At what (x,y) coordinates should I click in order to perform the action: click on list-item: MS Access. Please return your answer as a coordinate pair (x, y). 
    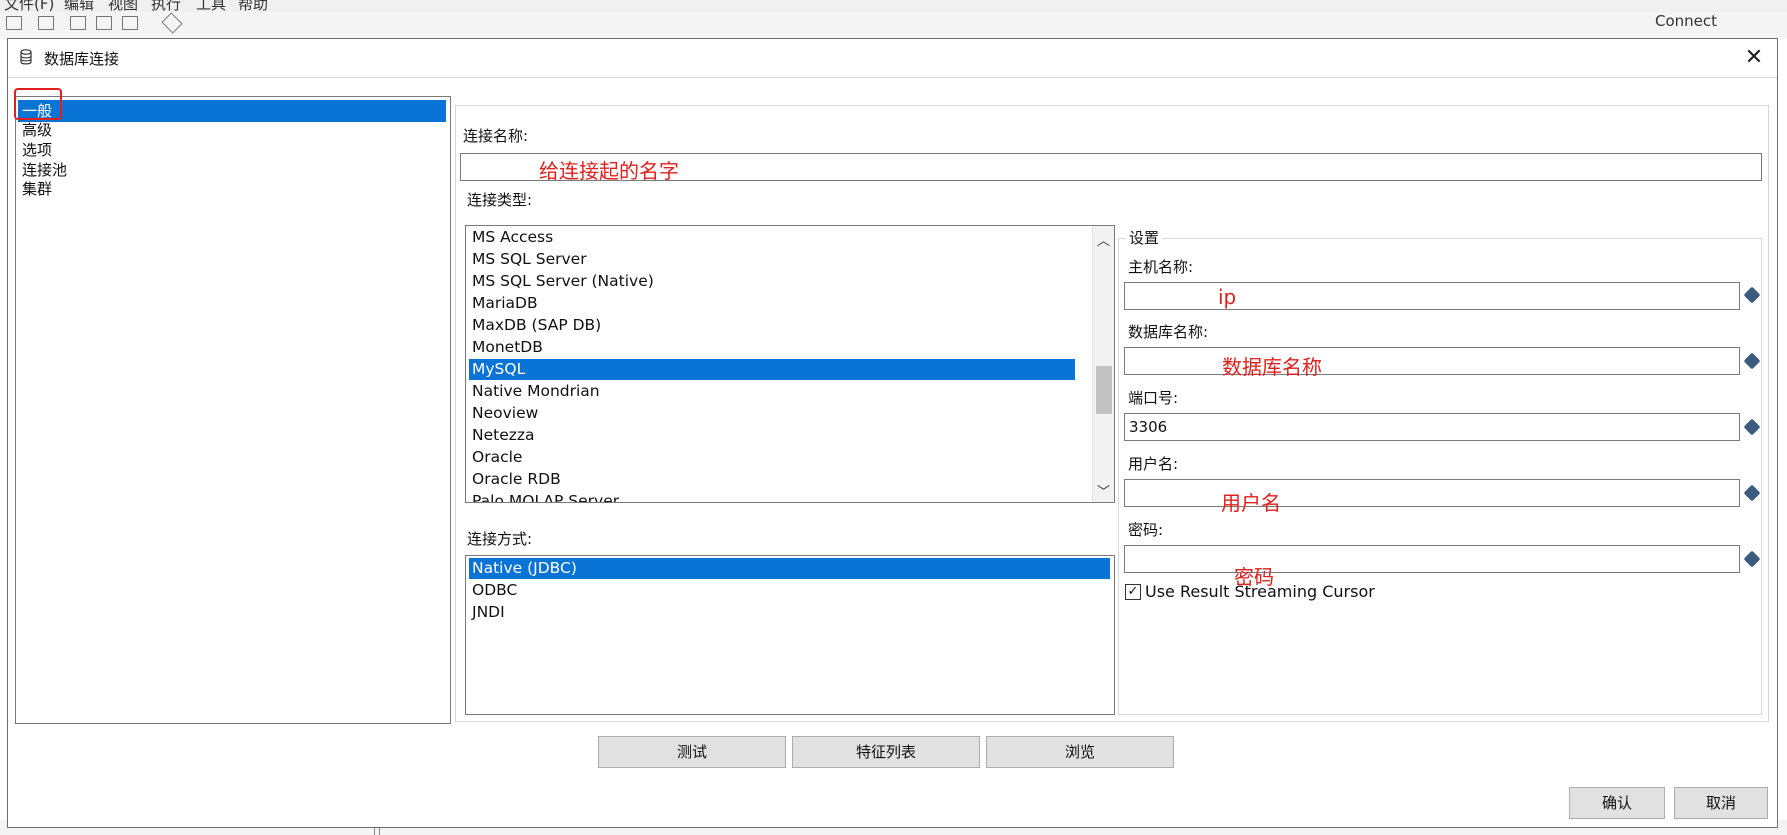
    Looking at the image, I should click on (511, 237).